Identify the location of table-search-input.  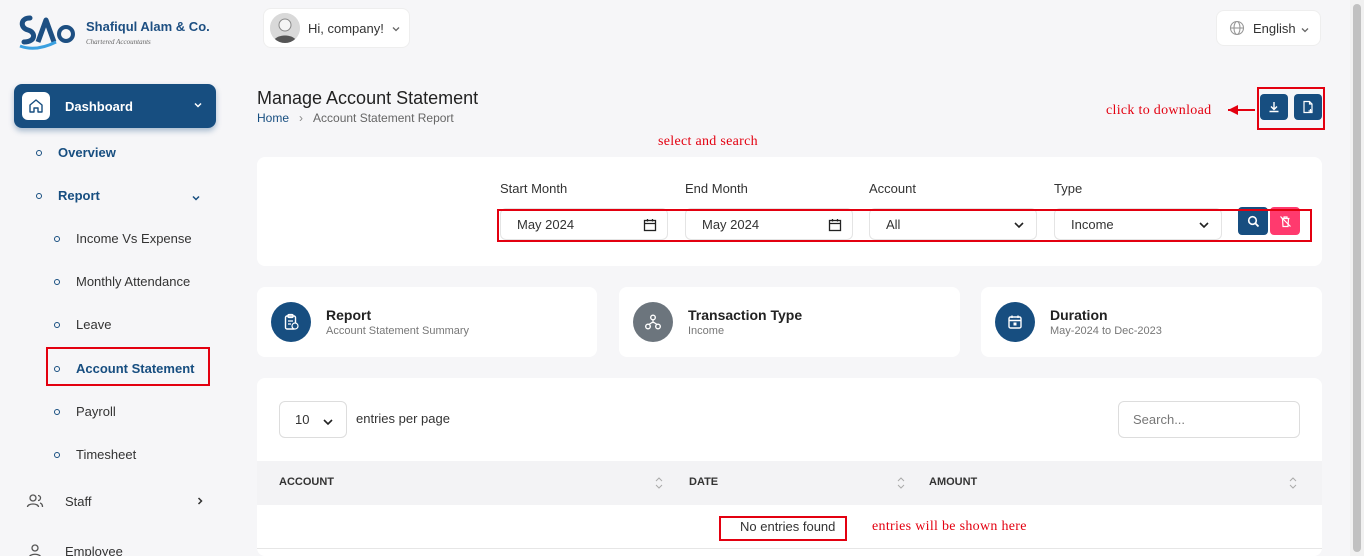
(1209, 419).